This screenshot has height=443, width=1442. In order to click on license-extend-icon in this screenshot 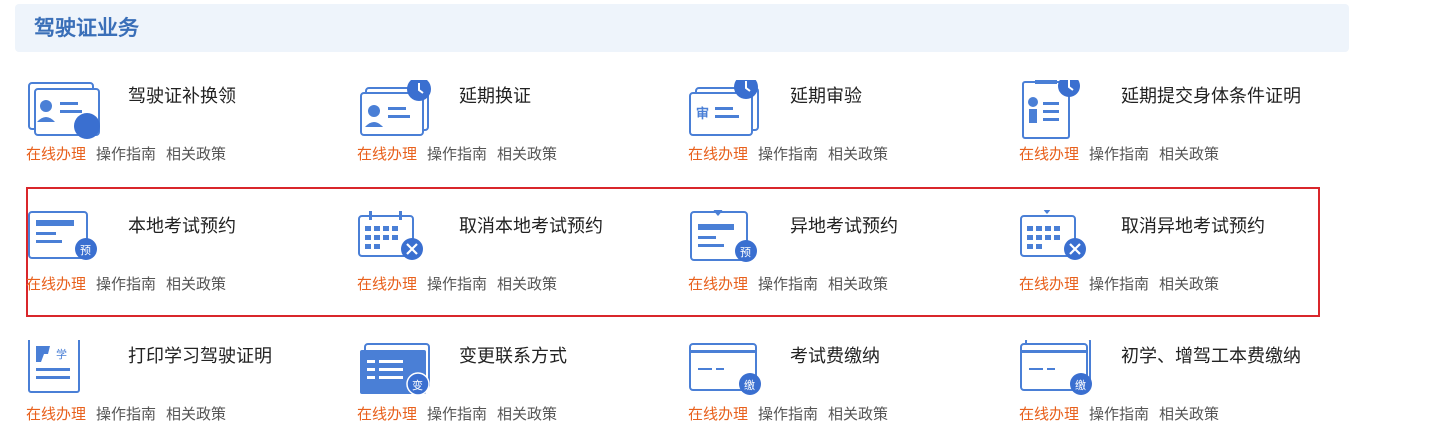, I will do `click(397, 115)`.